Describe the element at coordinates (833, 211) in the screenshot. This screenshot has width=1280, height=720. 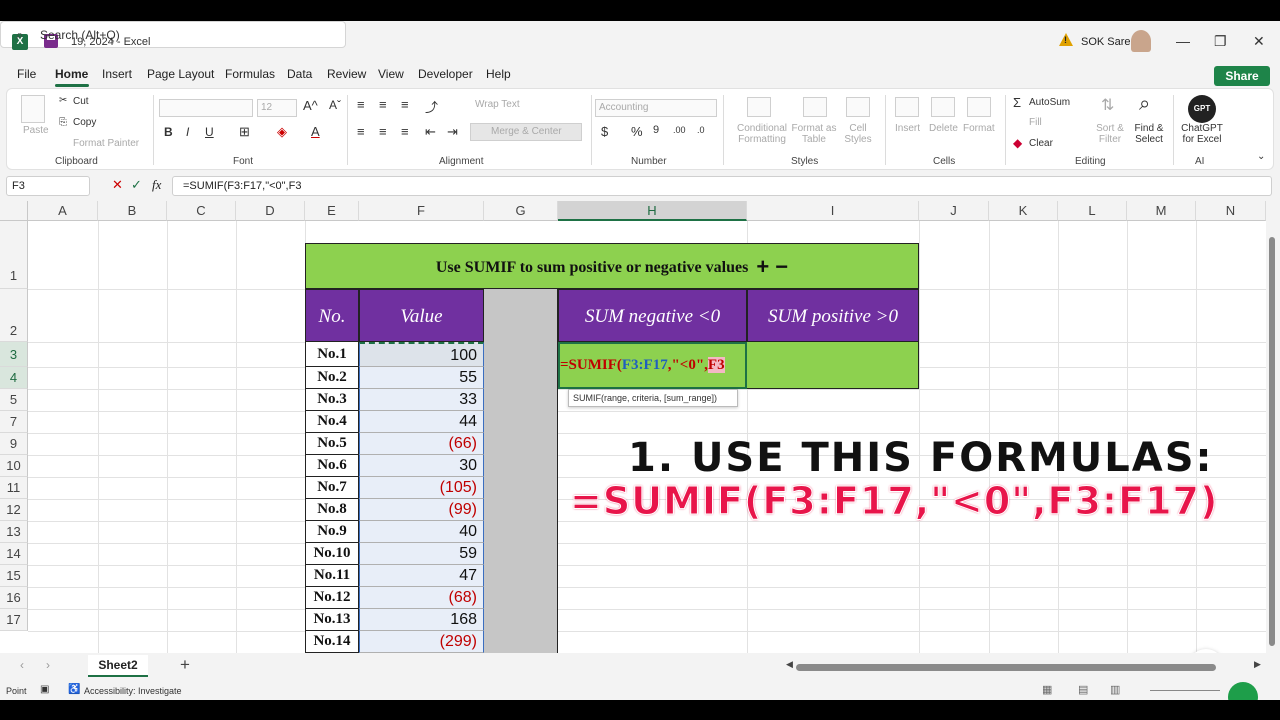
I see `column-header-i: I` at that location.